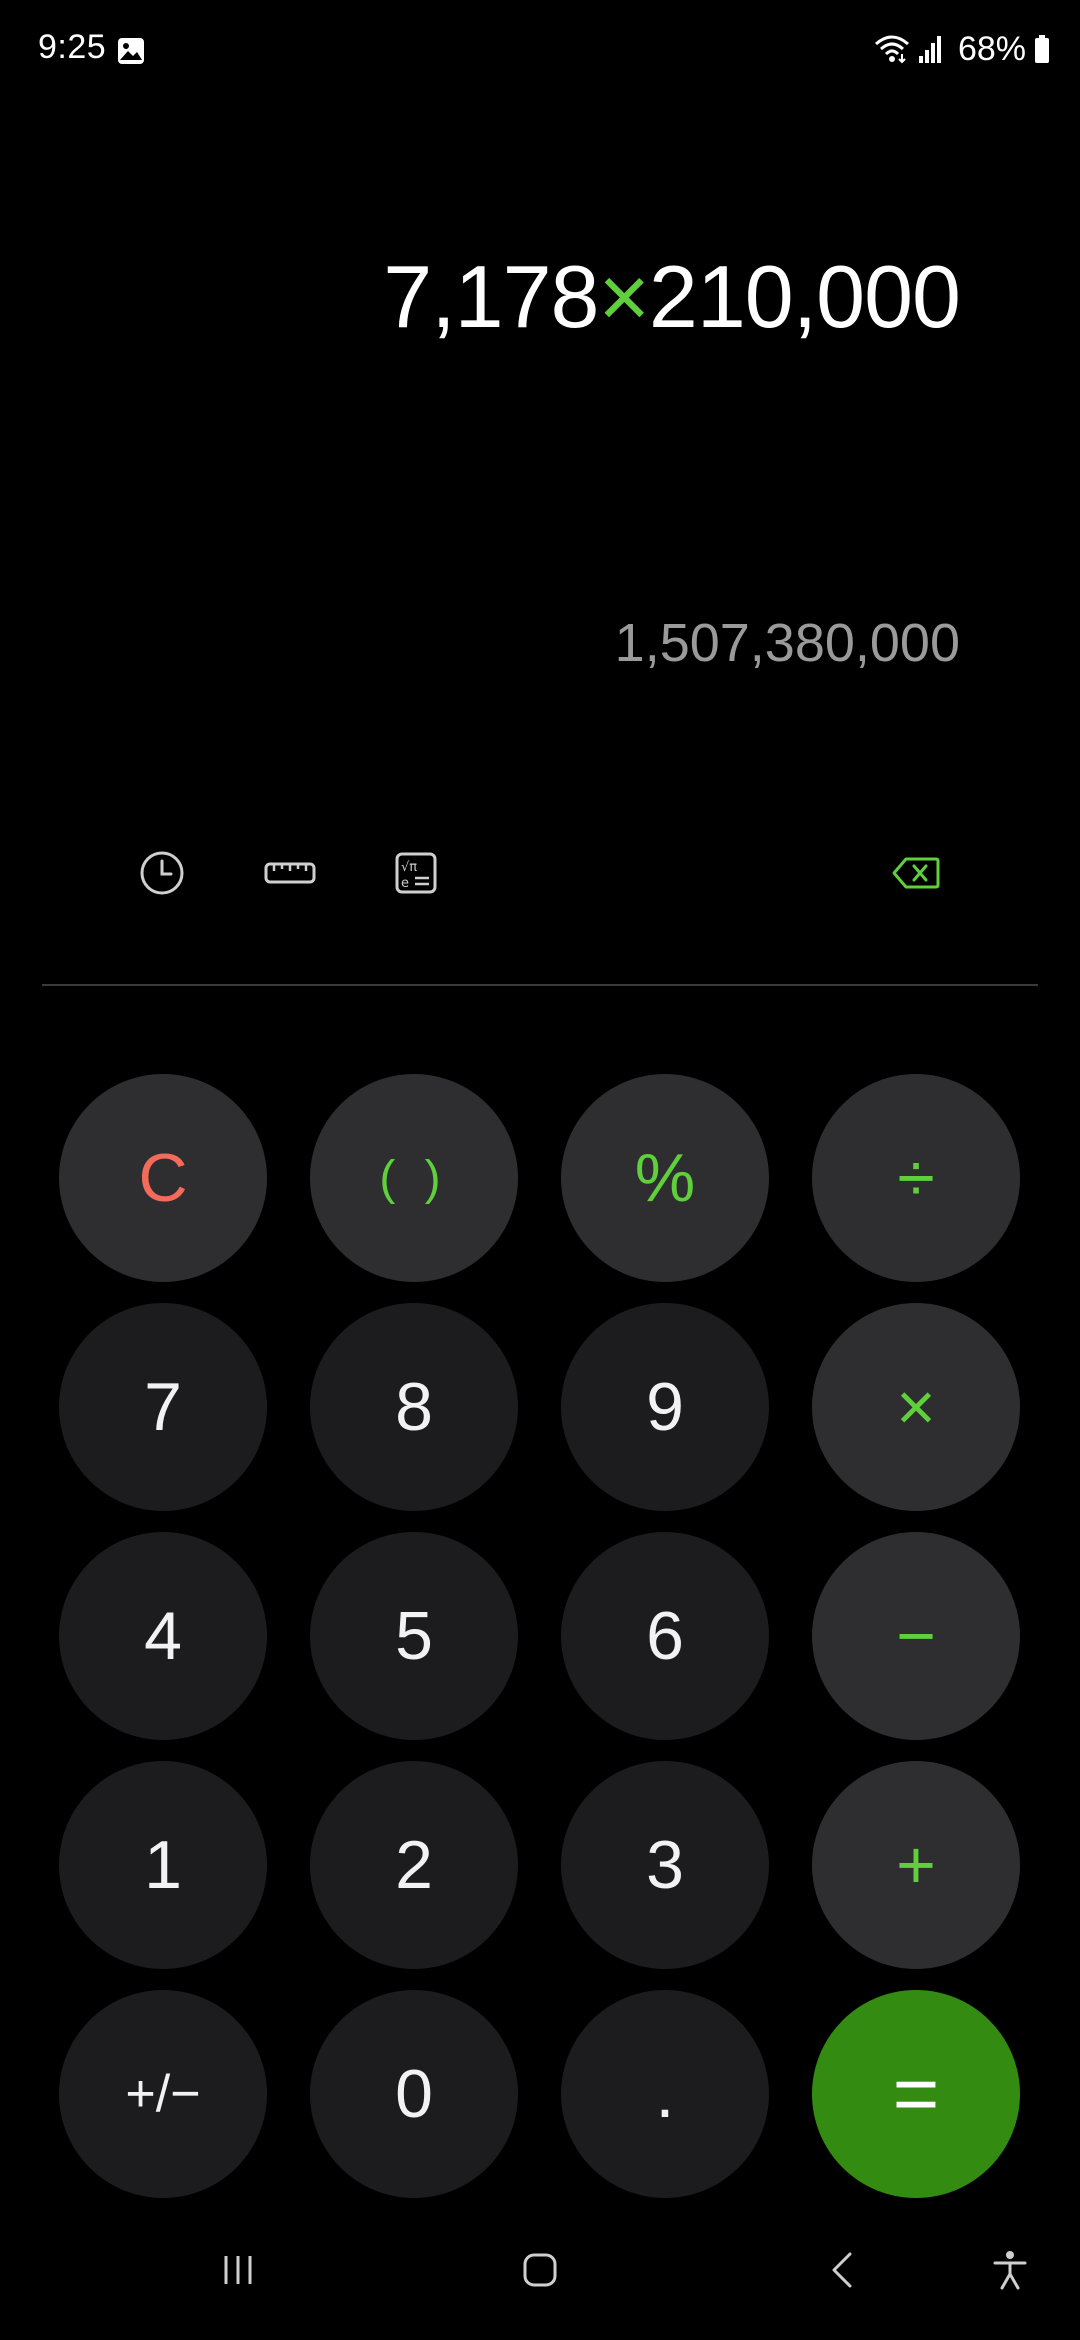  I want to click on parentheses-label: ( ), so click(414, 1178).